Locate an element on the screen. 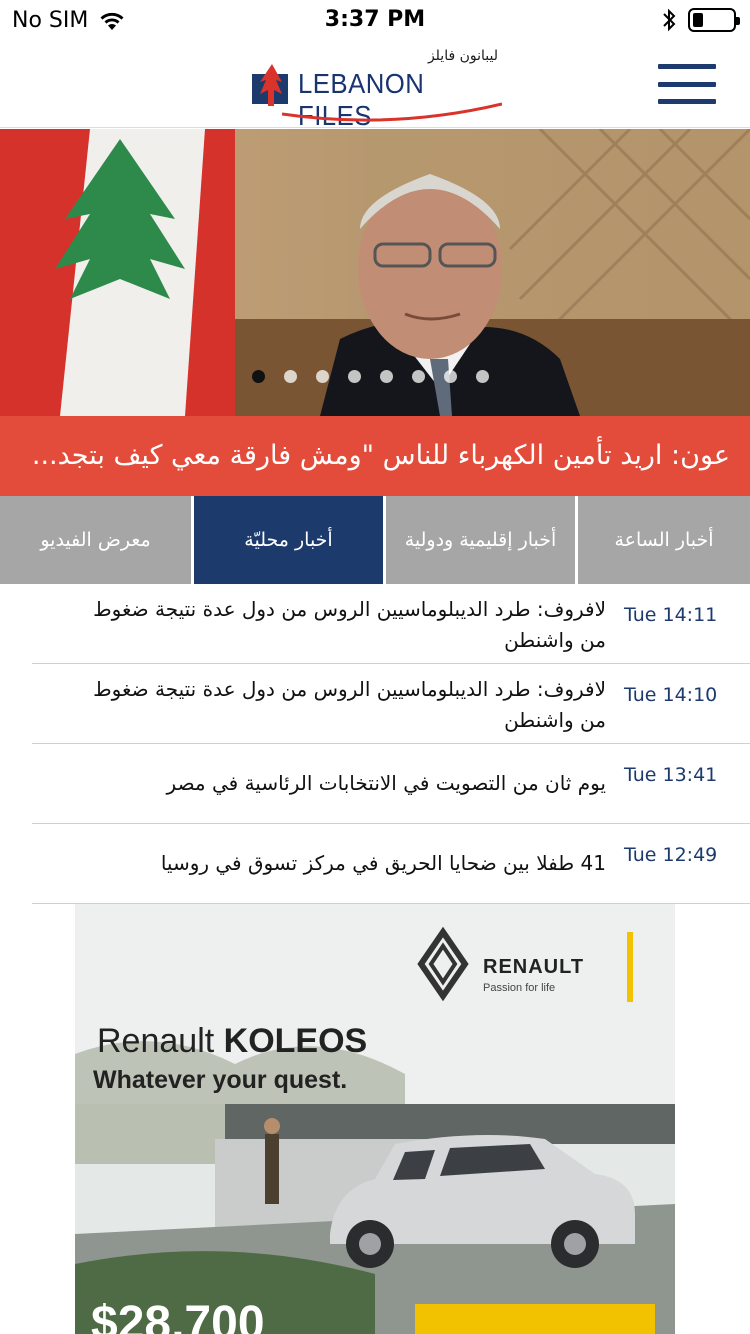 The image size is (750, 1334). ad-cta-bar is located at coordinates (535, 1319).